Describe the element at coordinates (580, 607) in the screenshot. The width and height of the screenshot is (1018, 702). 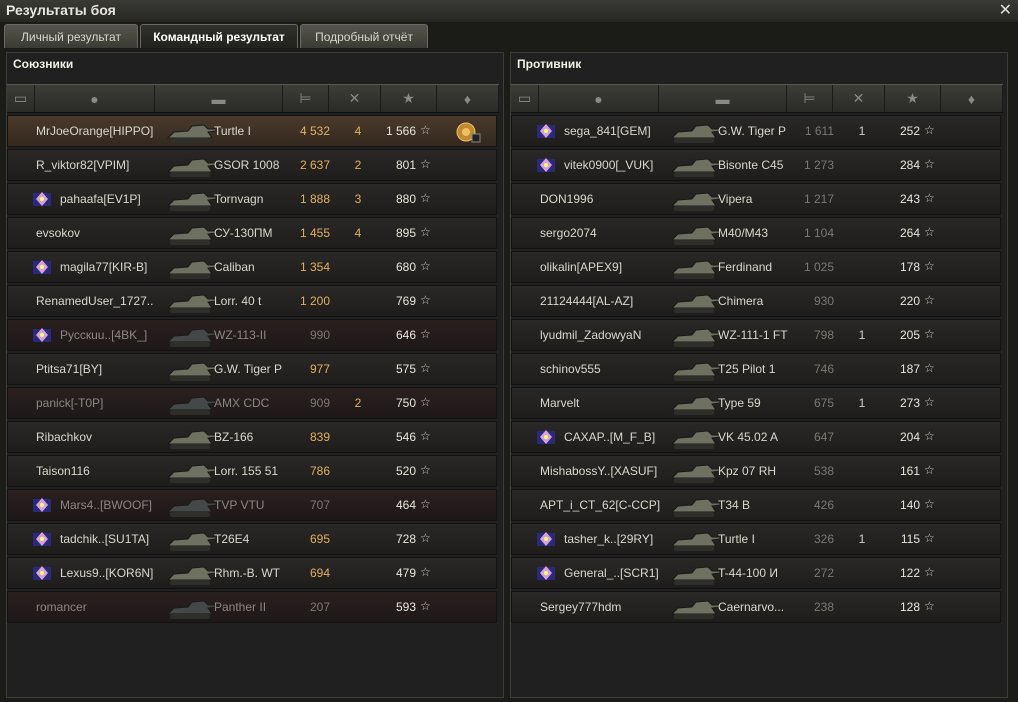
I see `player-name: Sergey777hdm` at that location.